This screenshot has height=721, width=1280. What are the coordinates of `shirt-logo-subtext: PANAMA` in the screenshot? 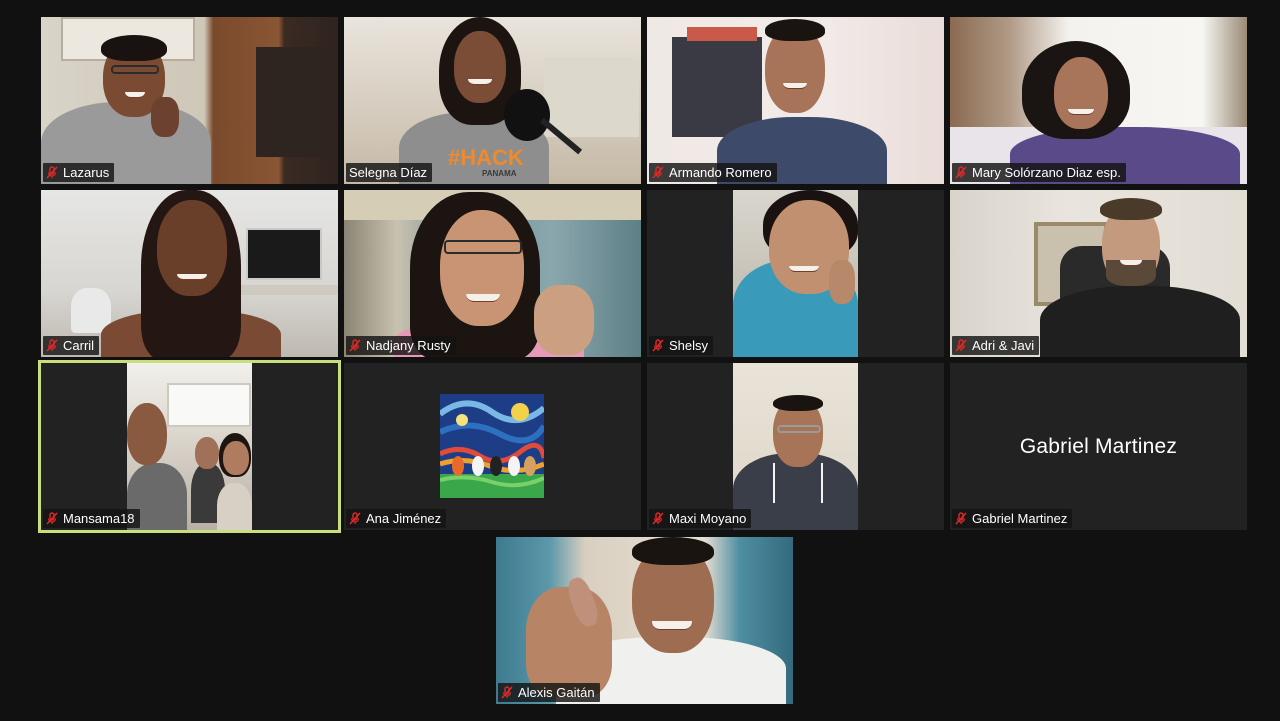 It's located at (499, 173).